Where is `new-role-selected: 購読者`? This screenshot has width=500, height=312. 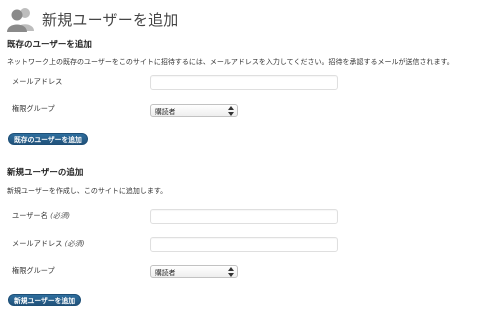
new-role-selected: 購読者 is located at coordinates (165, 272).